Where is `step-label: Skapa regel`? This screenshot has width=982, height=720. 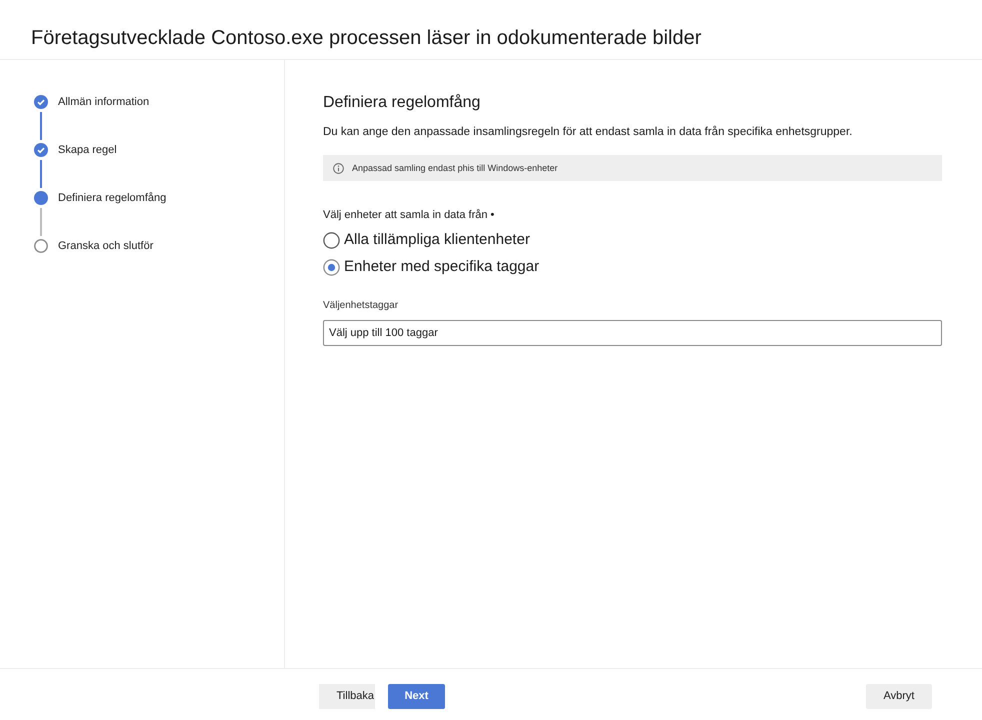
step-label: Skapa regel is located at coordinates (87, 150).